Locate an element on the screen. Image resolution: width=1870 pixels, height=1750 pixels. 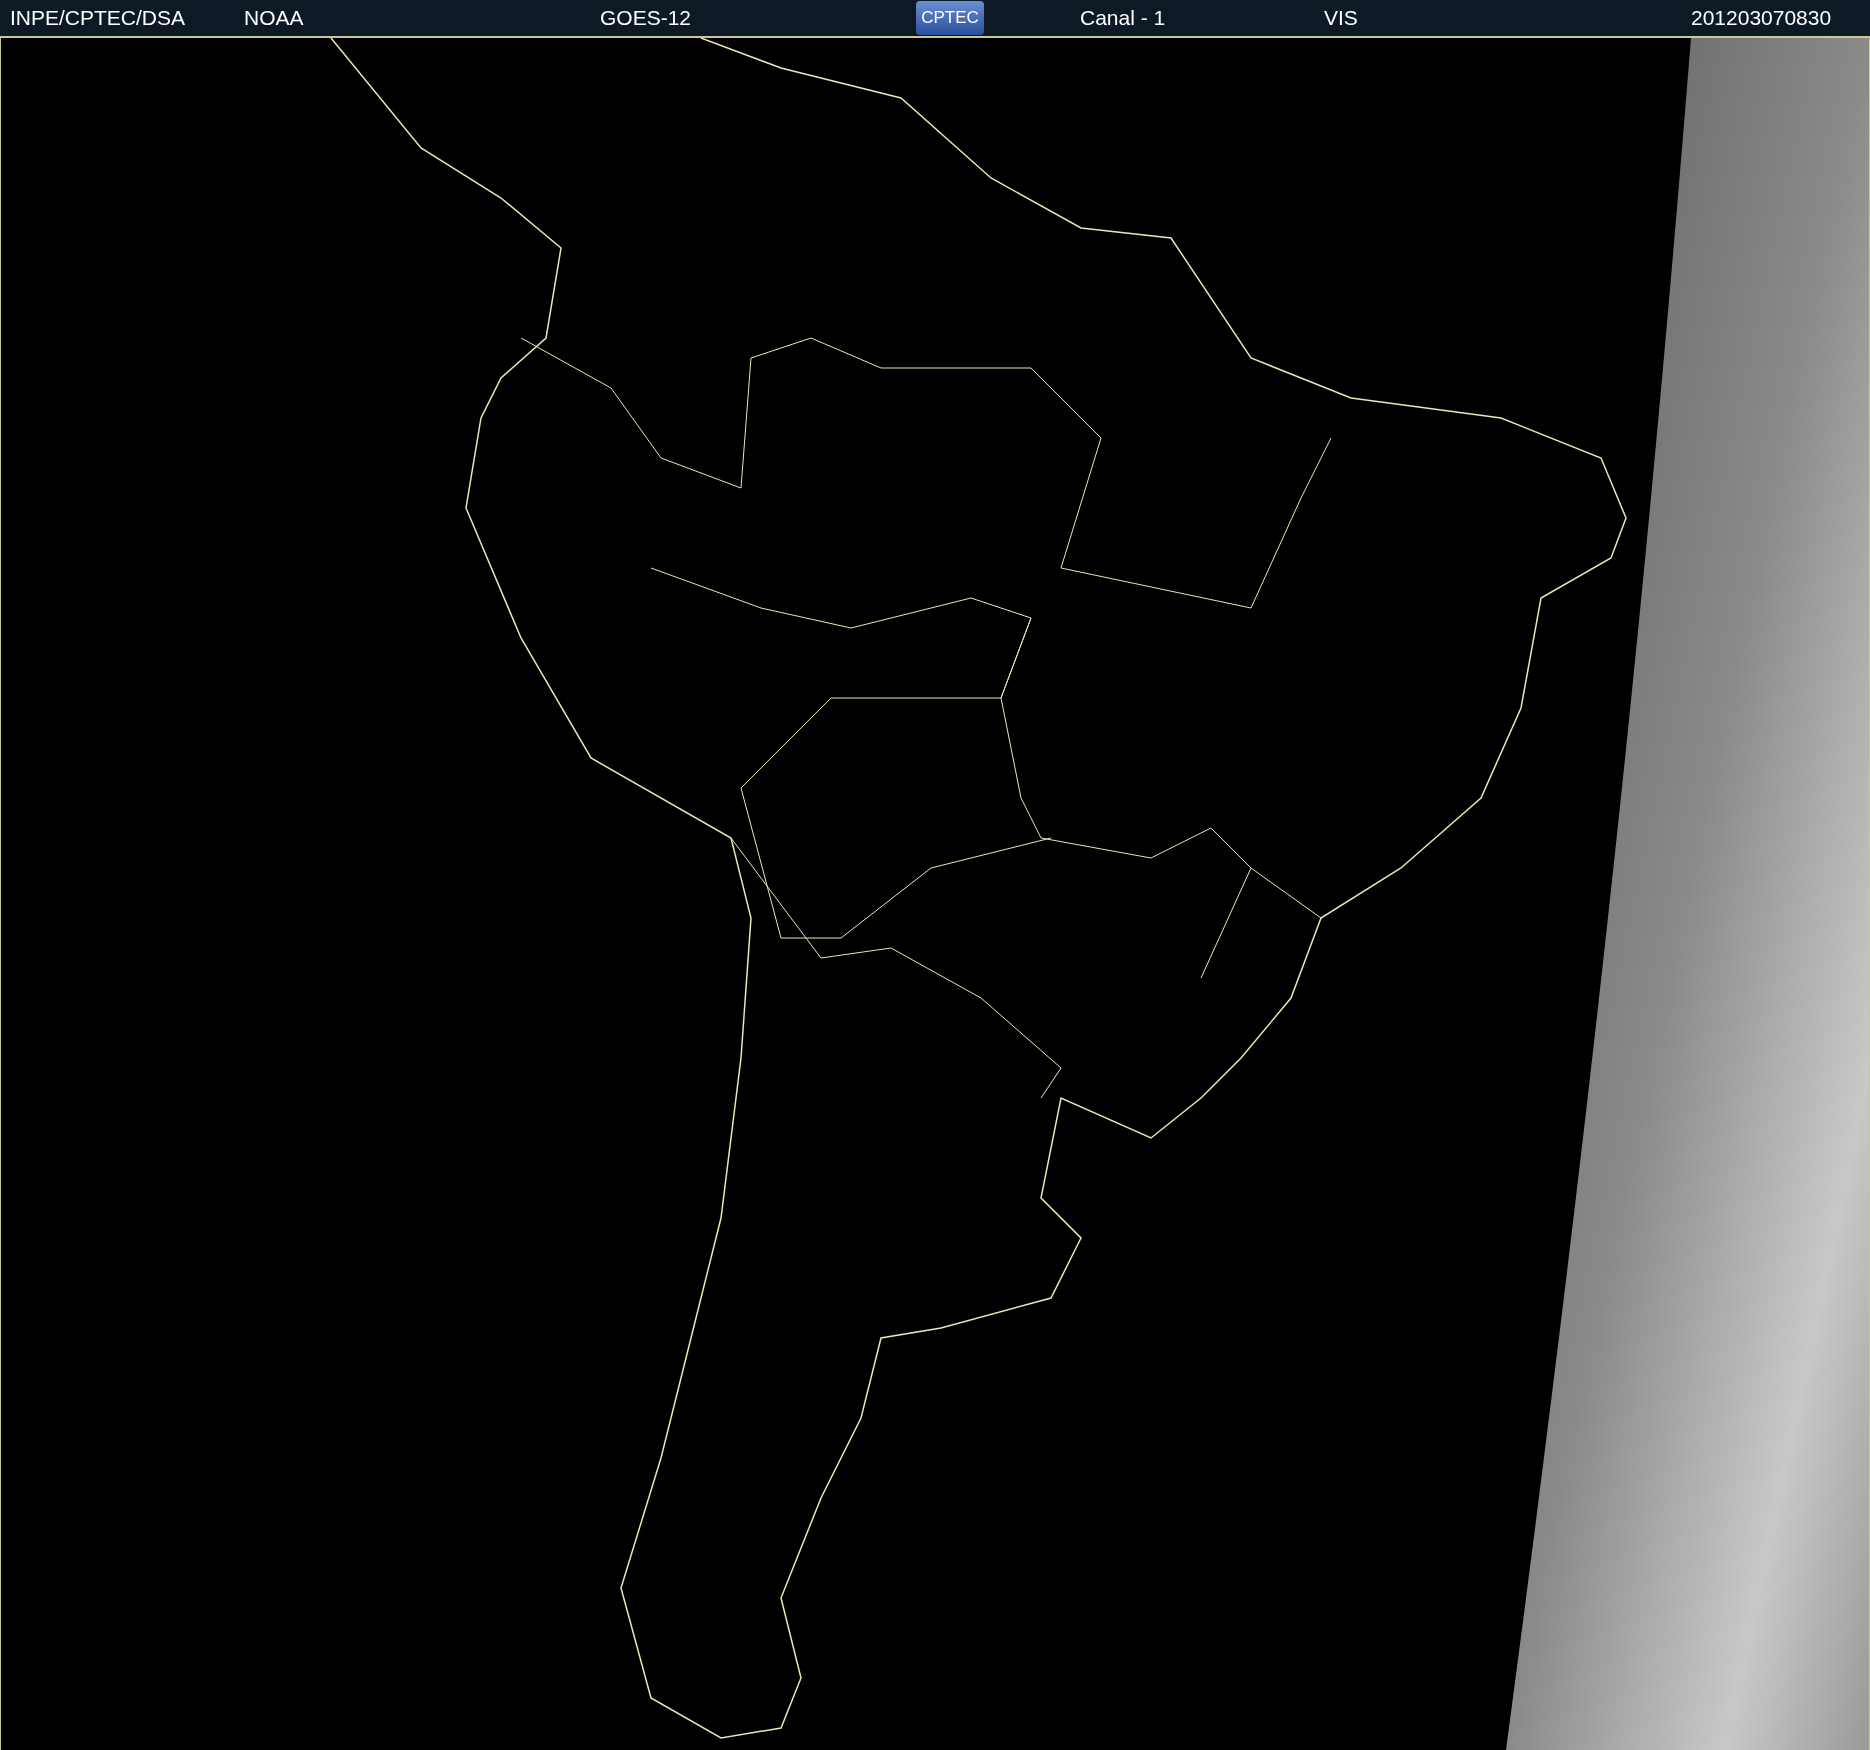
agency-logo: CPTEC is located at coordinates (950, 18).